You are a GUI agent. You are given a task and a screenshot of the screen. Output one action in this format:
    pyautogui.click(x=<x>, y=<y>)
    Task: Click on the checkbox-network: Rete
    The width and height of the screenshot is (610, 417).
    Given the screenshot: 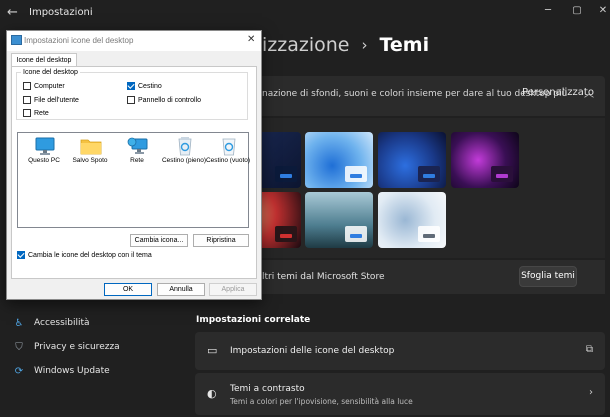 What is the action you would take?
    pyautogui.click(x=36, y=113)
    